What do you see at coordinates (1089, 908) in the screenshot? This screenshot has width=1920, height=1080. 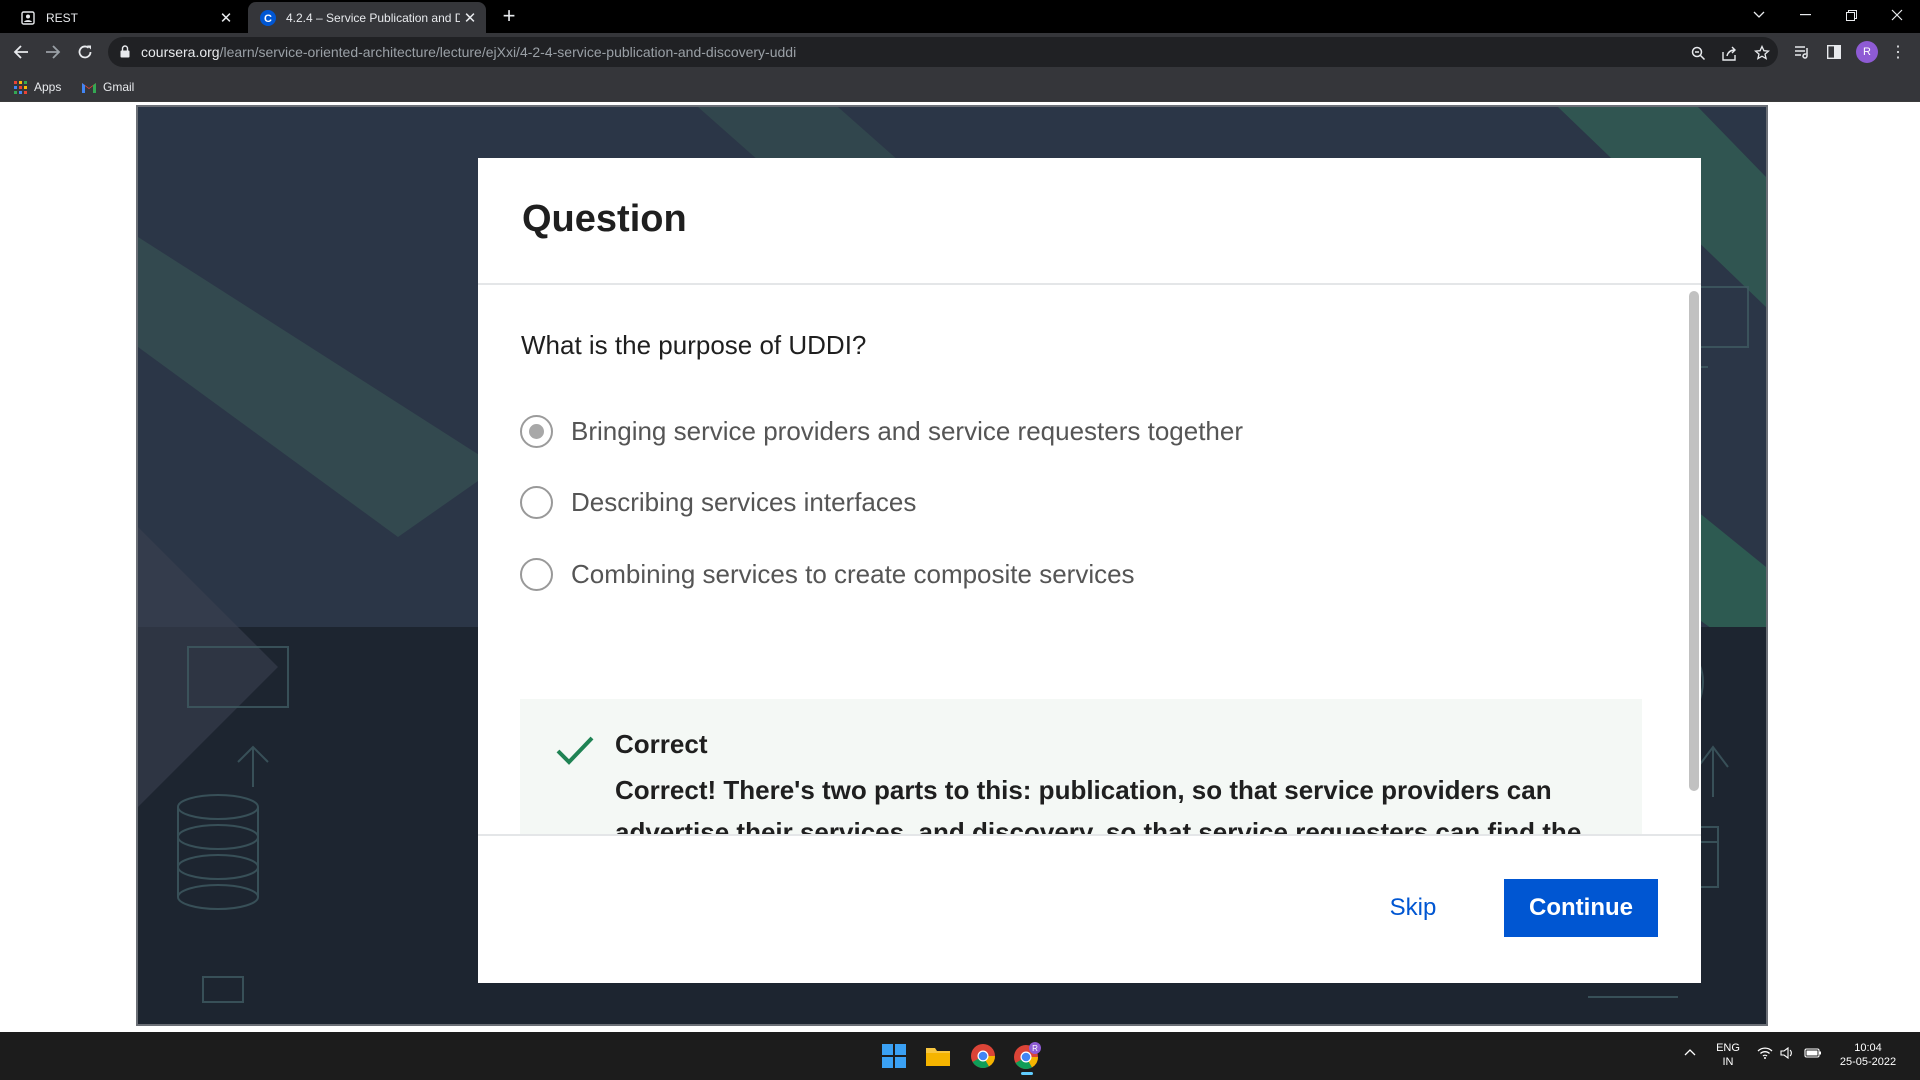 I see `modal-footer: Skip Continue` at bounding box center [1089, 908].